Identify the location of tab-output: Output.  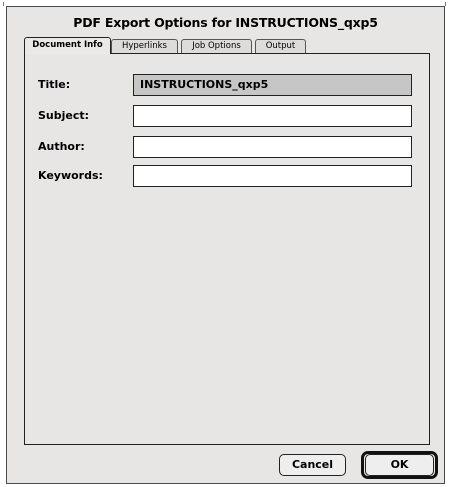
(280, 46).